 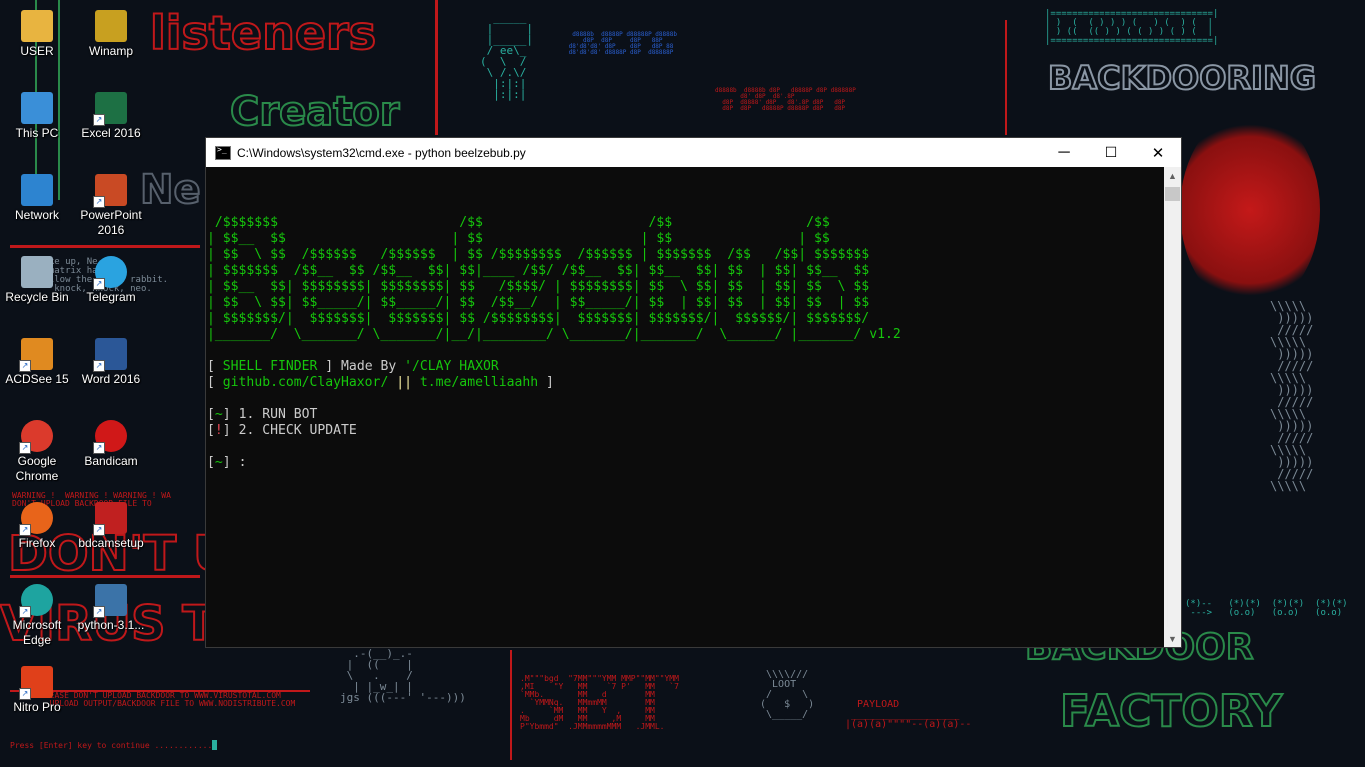 I want to click on desktop-icon: ↗ Excel 2016, so click(x=111, y=116).